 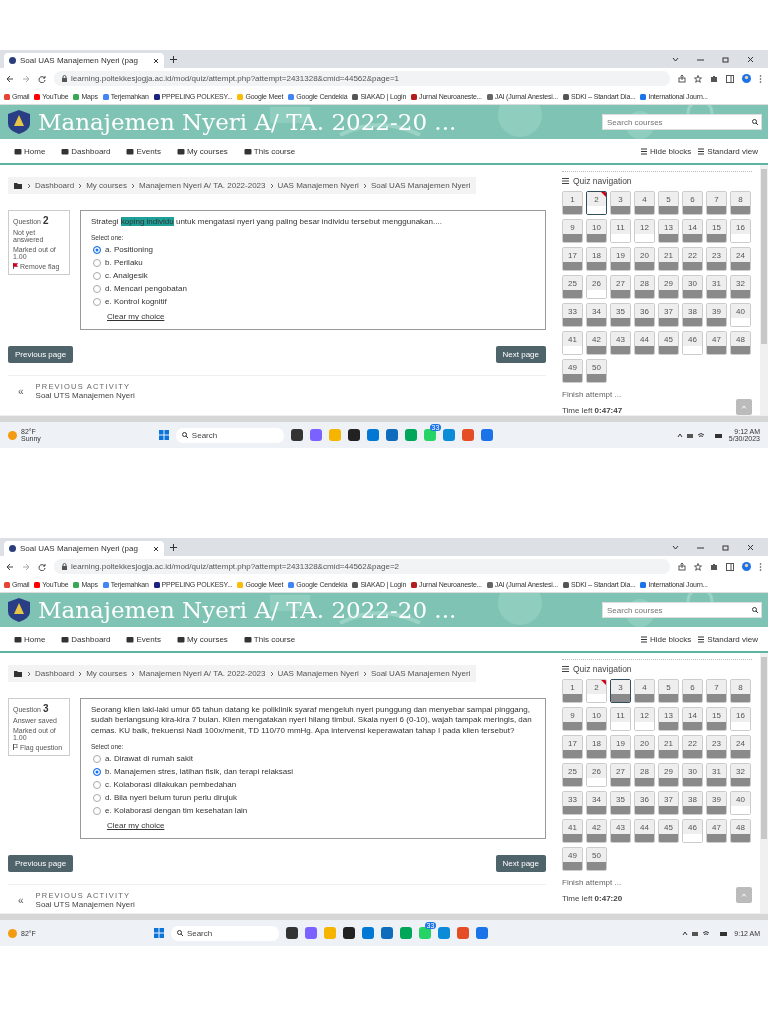 What do you see at coordinates (740, 259) in the screenshot?
I see `question-nav-button: 24` at bounding box center [740, 259].